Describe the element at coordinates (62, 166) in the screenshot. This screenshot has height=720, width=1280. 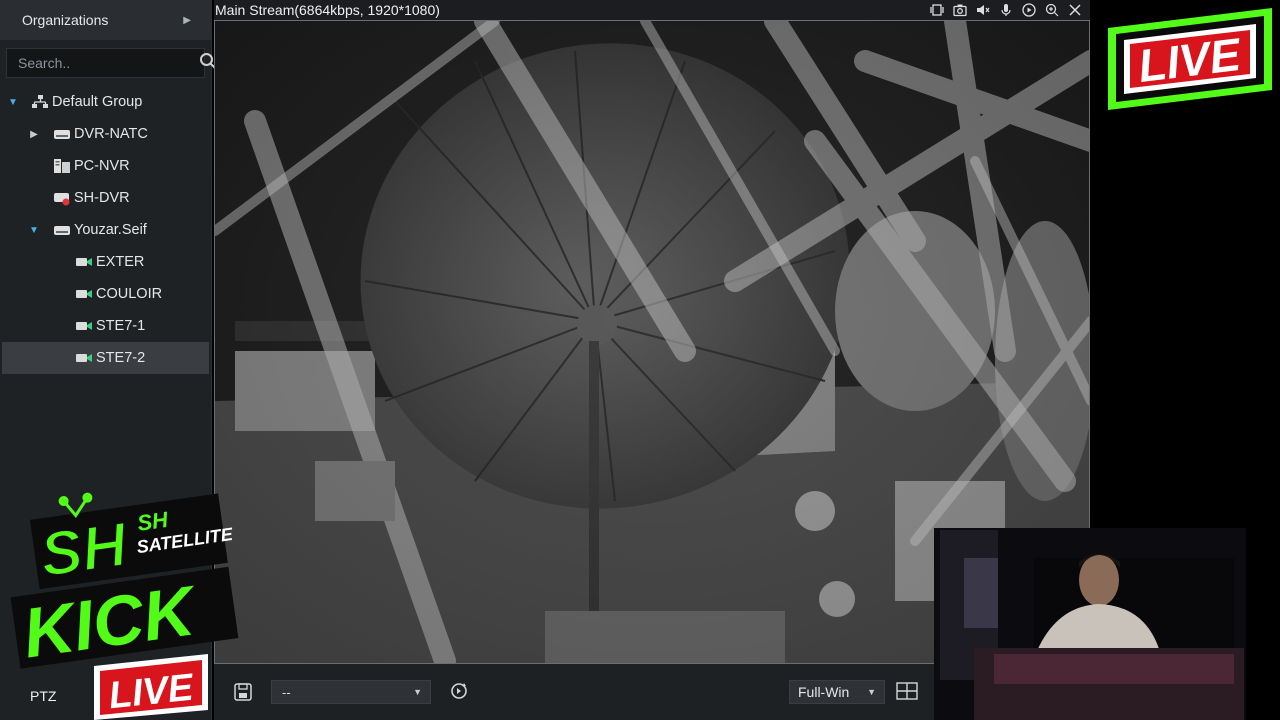
I see `nvr-icon` at that location.